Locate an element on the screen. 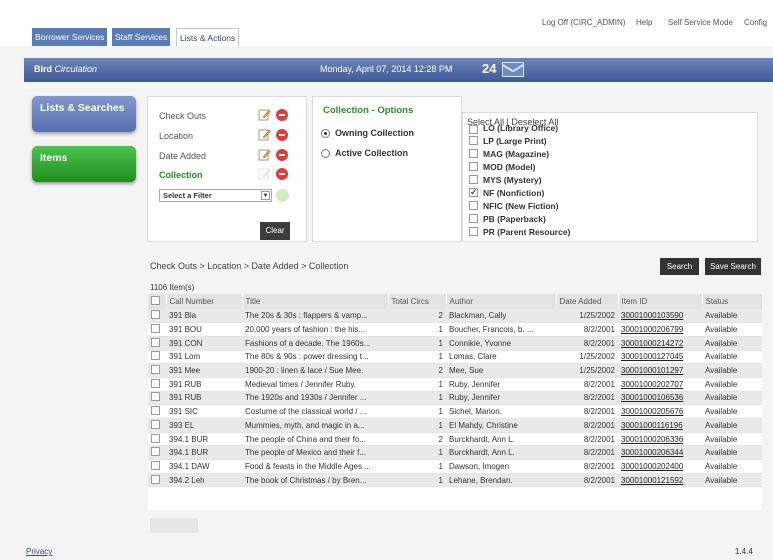 The image size is (773, 560). column-header-call-number: Call Number is located at coordinates (204, 301).